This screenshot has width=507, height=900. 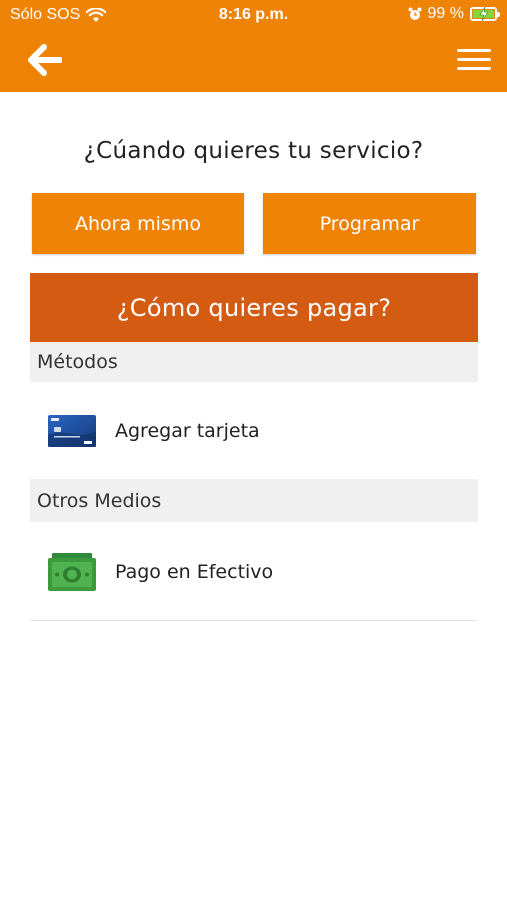 I want to click on schedule-button: Programar, so click(x=369, y=223).